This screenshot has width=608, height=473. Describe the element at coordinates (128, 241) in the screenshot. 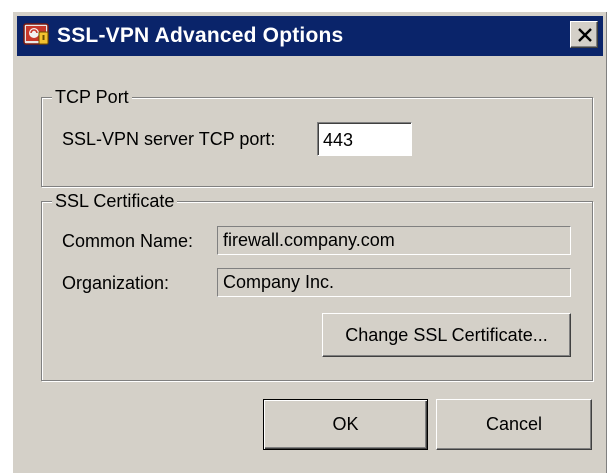

I see `common-name-label: Common Name:` at that location.